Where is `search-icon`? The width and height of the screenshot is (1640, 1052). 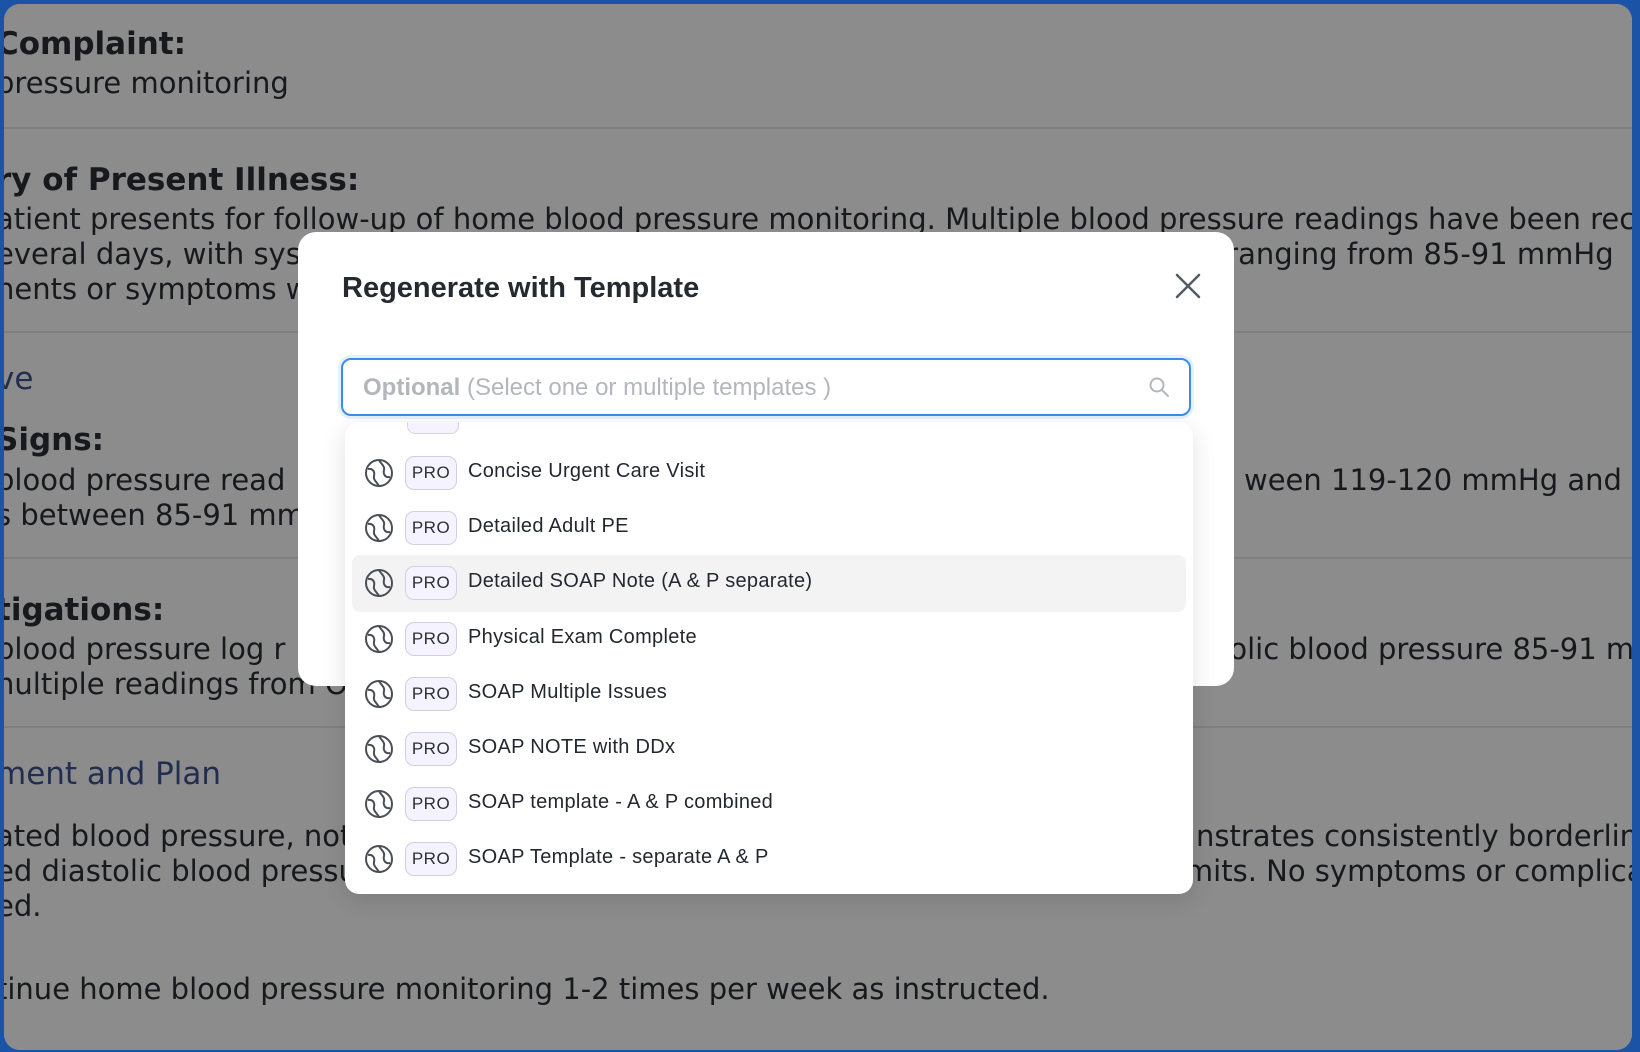
search-icon is located at coordinates (1159, 387).